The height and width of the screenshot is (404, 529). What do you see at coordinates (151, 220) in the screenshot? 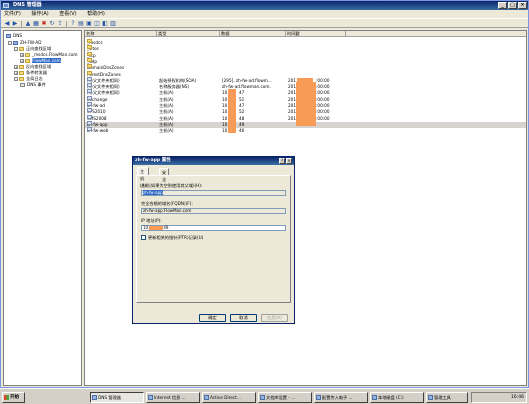
I see `ip-label: IP 地址(P):` at bounding box center [151, 220].